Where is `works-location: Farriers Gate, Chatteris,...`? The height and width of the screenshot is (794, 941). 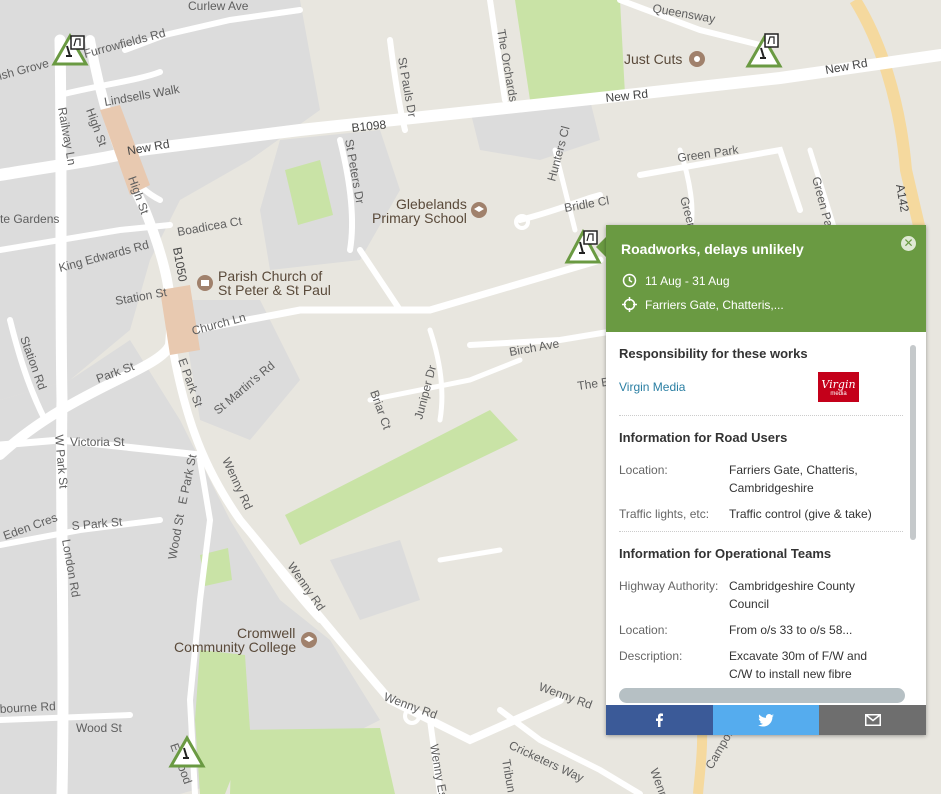 works-location: Farriers Gate, Chatteris,... is located at coordinates (714, 304).